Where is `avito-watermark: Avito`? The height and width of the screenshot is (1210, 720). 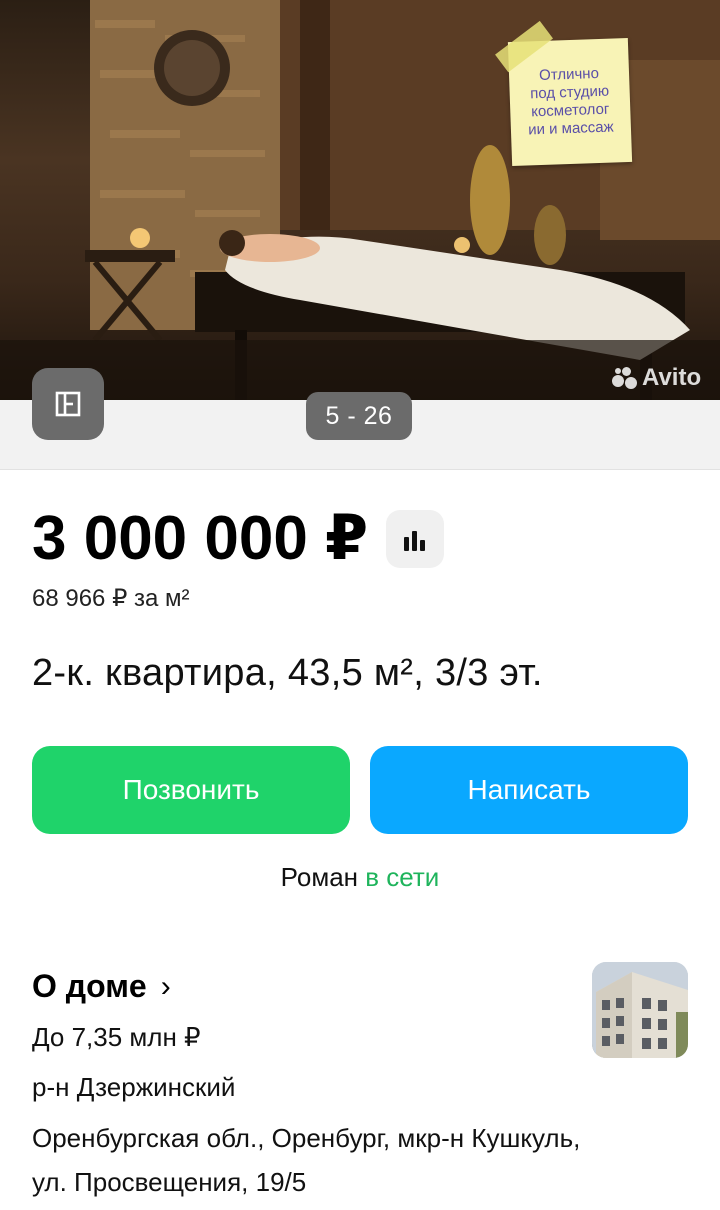 avito-watermark: Avito is located at coordinates (656, 378).